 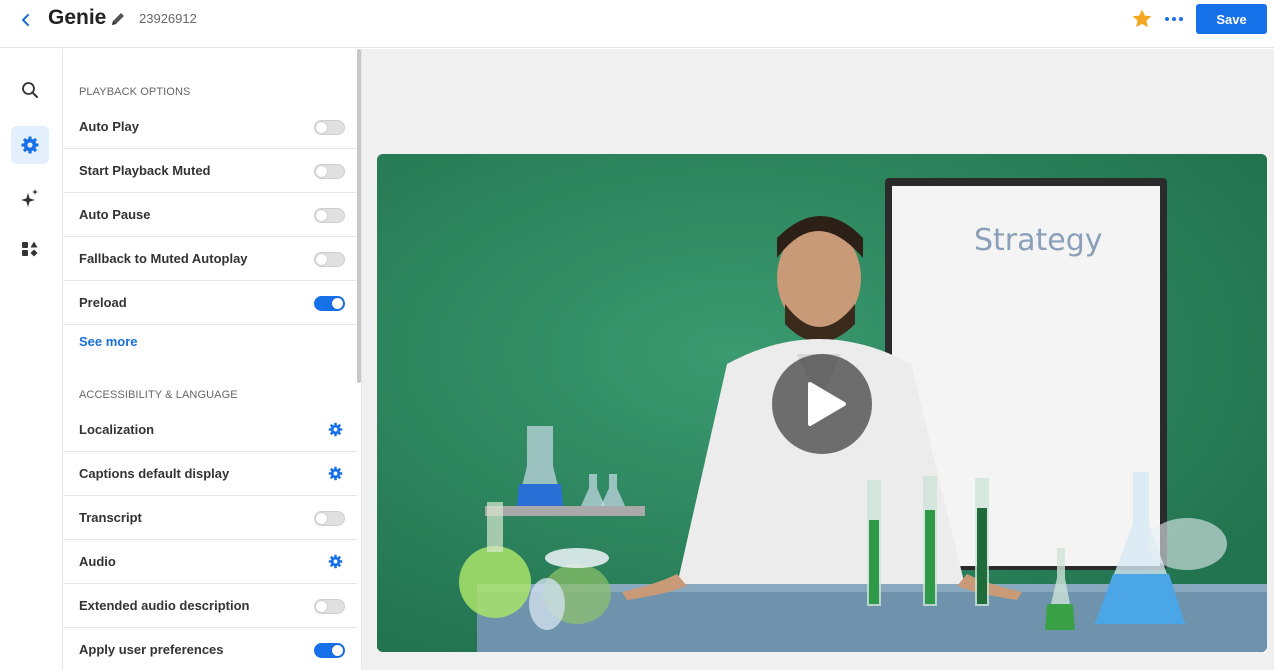 I want to click on row-label: Fallback to Muted Autoplay, so click(x=163, y=258).